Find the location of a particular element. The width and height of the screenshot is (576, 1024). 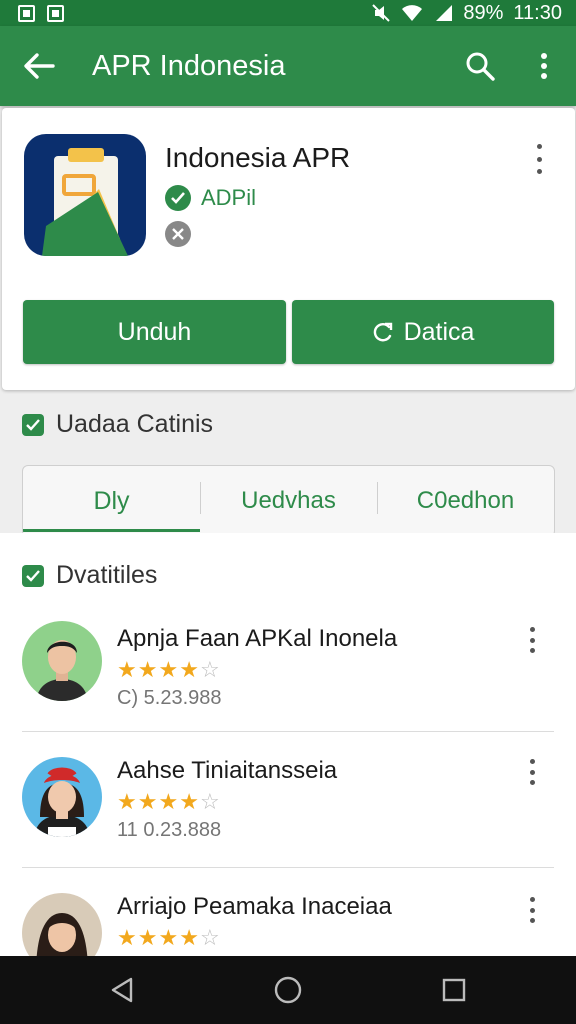

nav-back-icon is located at coordinates (122, 990).